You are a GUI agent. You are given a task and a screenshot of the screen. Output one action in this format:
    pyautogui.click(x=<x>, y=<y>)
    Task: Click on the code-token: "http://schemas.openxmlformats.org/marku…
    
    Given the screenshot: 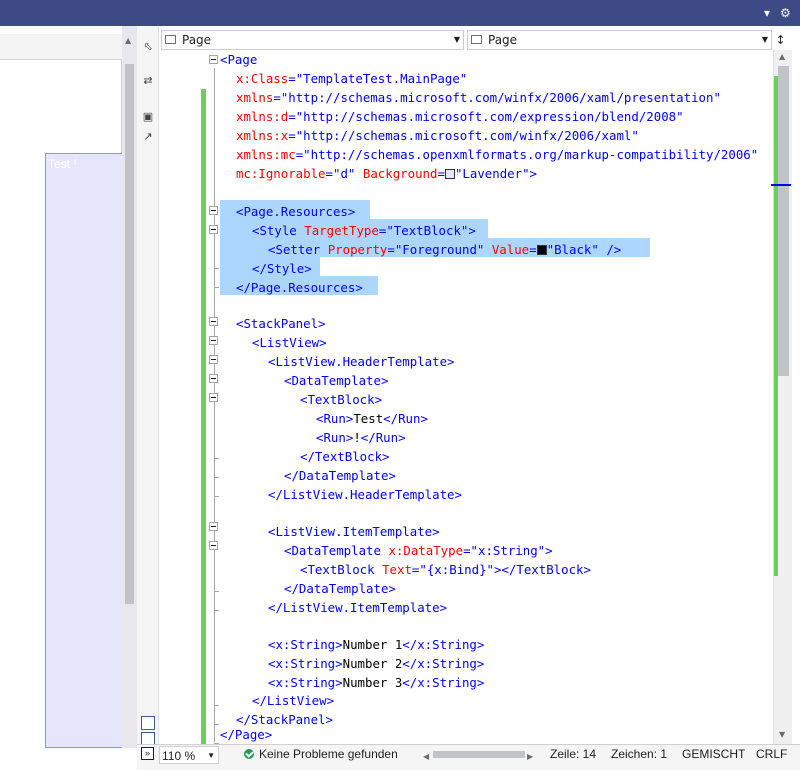 What is the action you would take?
    pyautogui.click(x=531, y=154)
    